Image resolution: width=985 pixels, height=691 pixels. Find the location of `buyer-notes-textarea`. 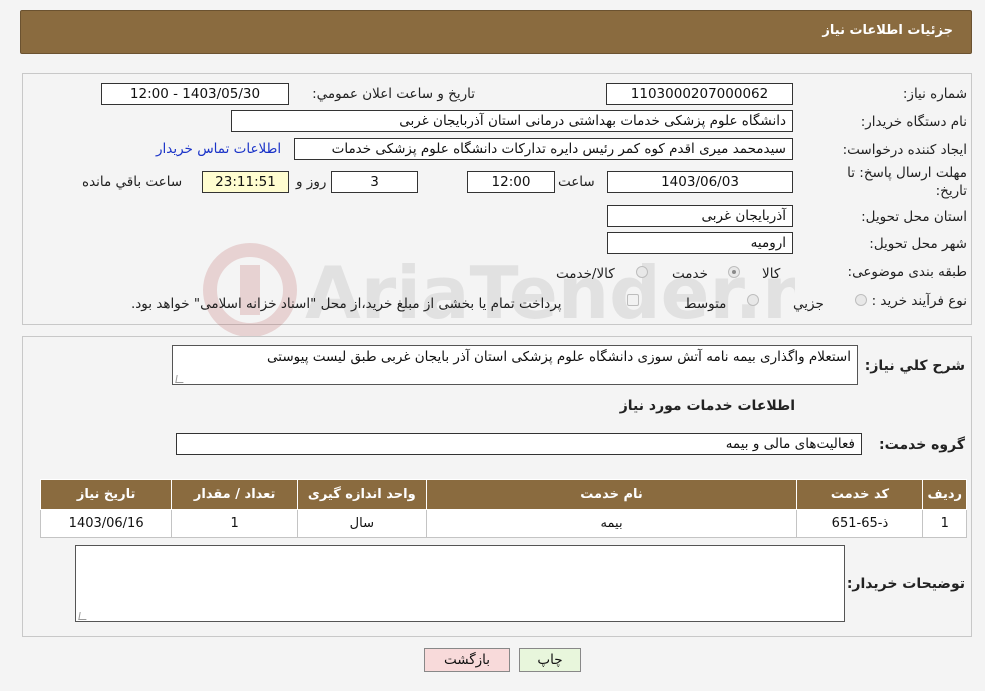

buyer-notes-textarea is located at coordinates (460, 583).